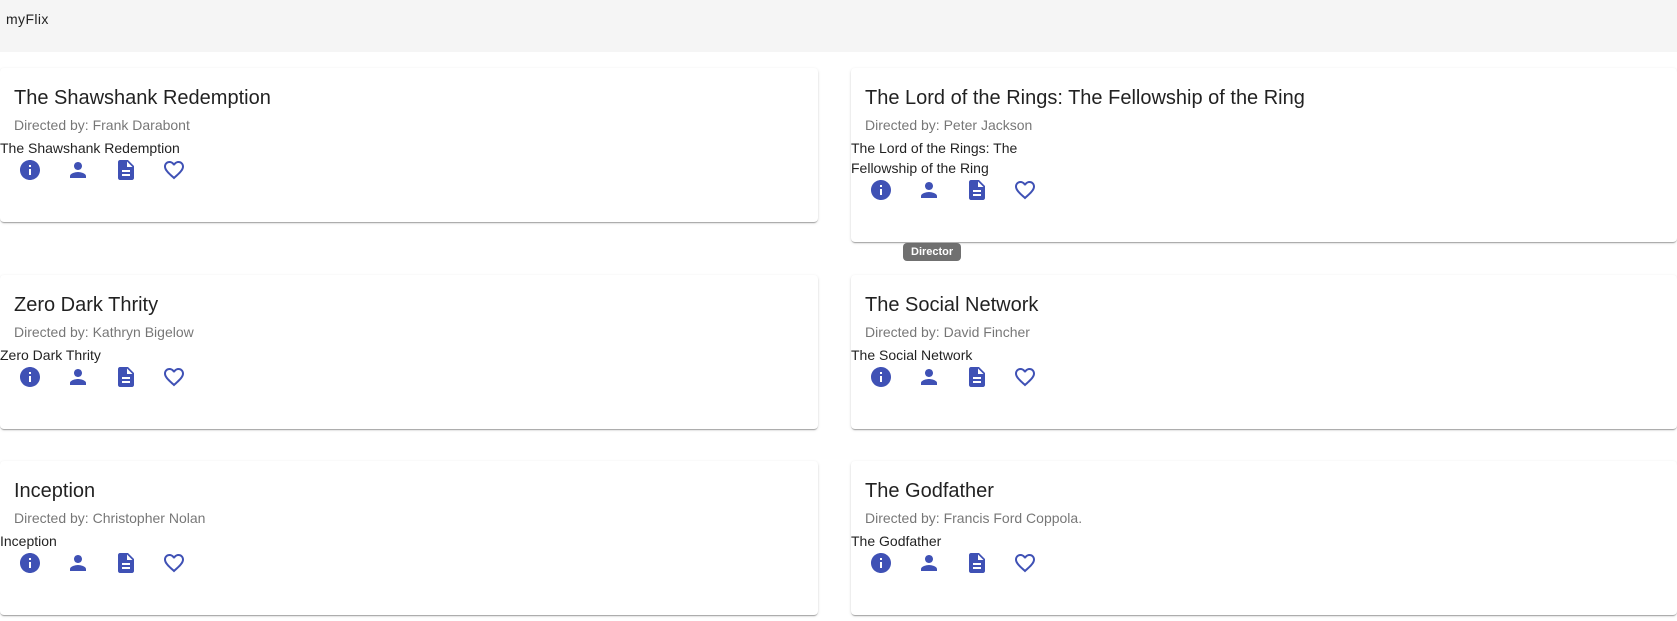 The width and height of the screenshot is (1677, 621). What do you see at coordinates (102, 125) in the screenshot?
I see `movie-director: Directed by: Frank Darabont` at bounding box center [102, 125].